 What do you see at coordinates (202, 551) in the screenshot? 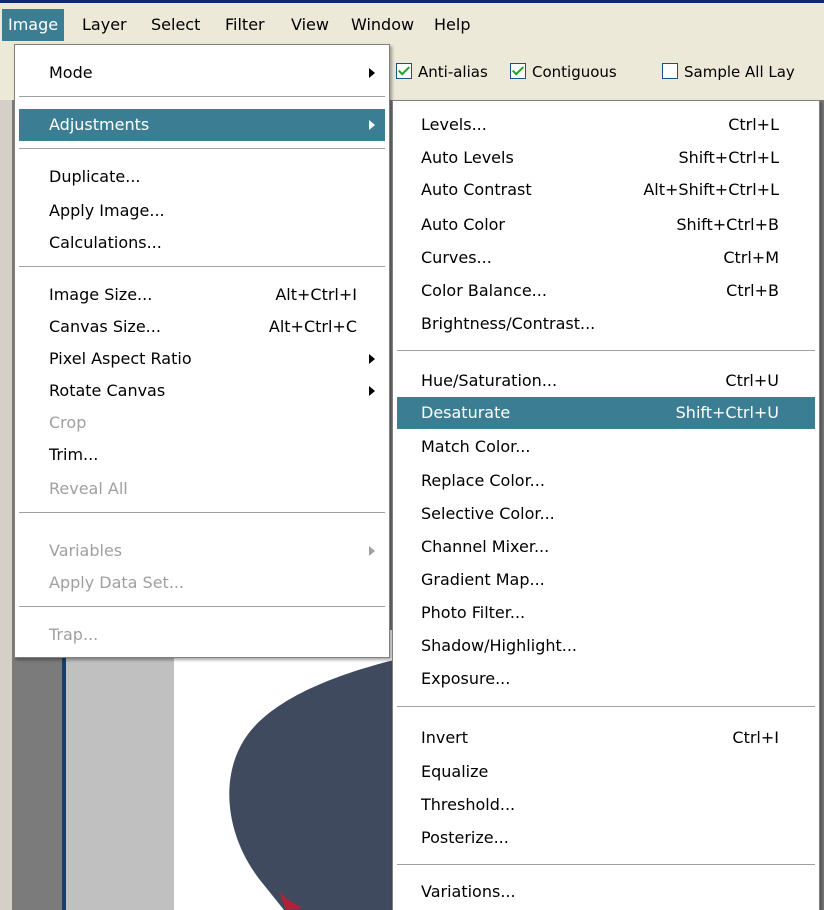
I see `menu-item-variables: Variables` at bounding box center [202, 551].